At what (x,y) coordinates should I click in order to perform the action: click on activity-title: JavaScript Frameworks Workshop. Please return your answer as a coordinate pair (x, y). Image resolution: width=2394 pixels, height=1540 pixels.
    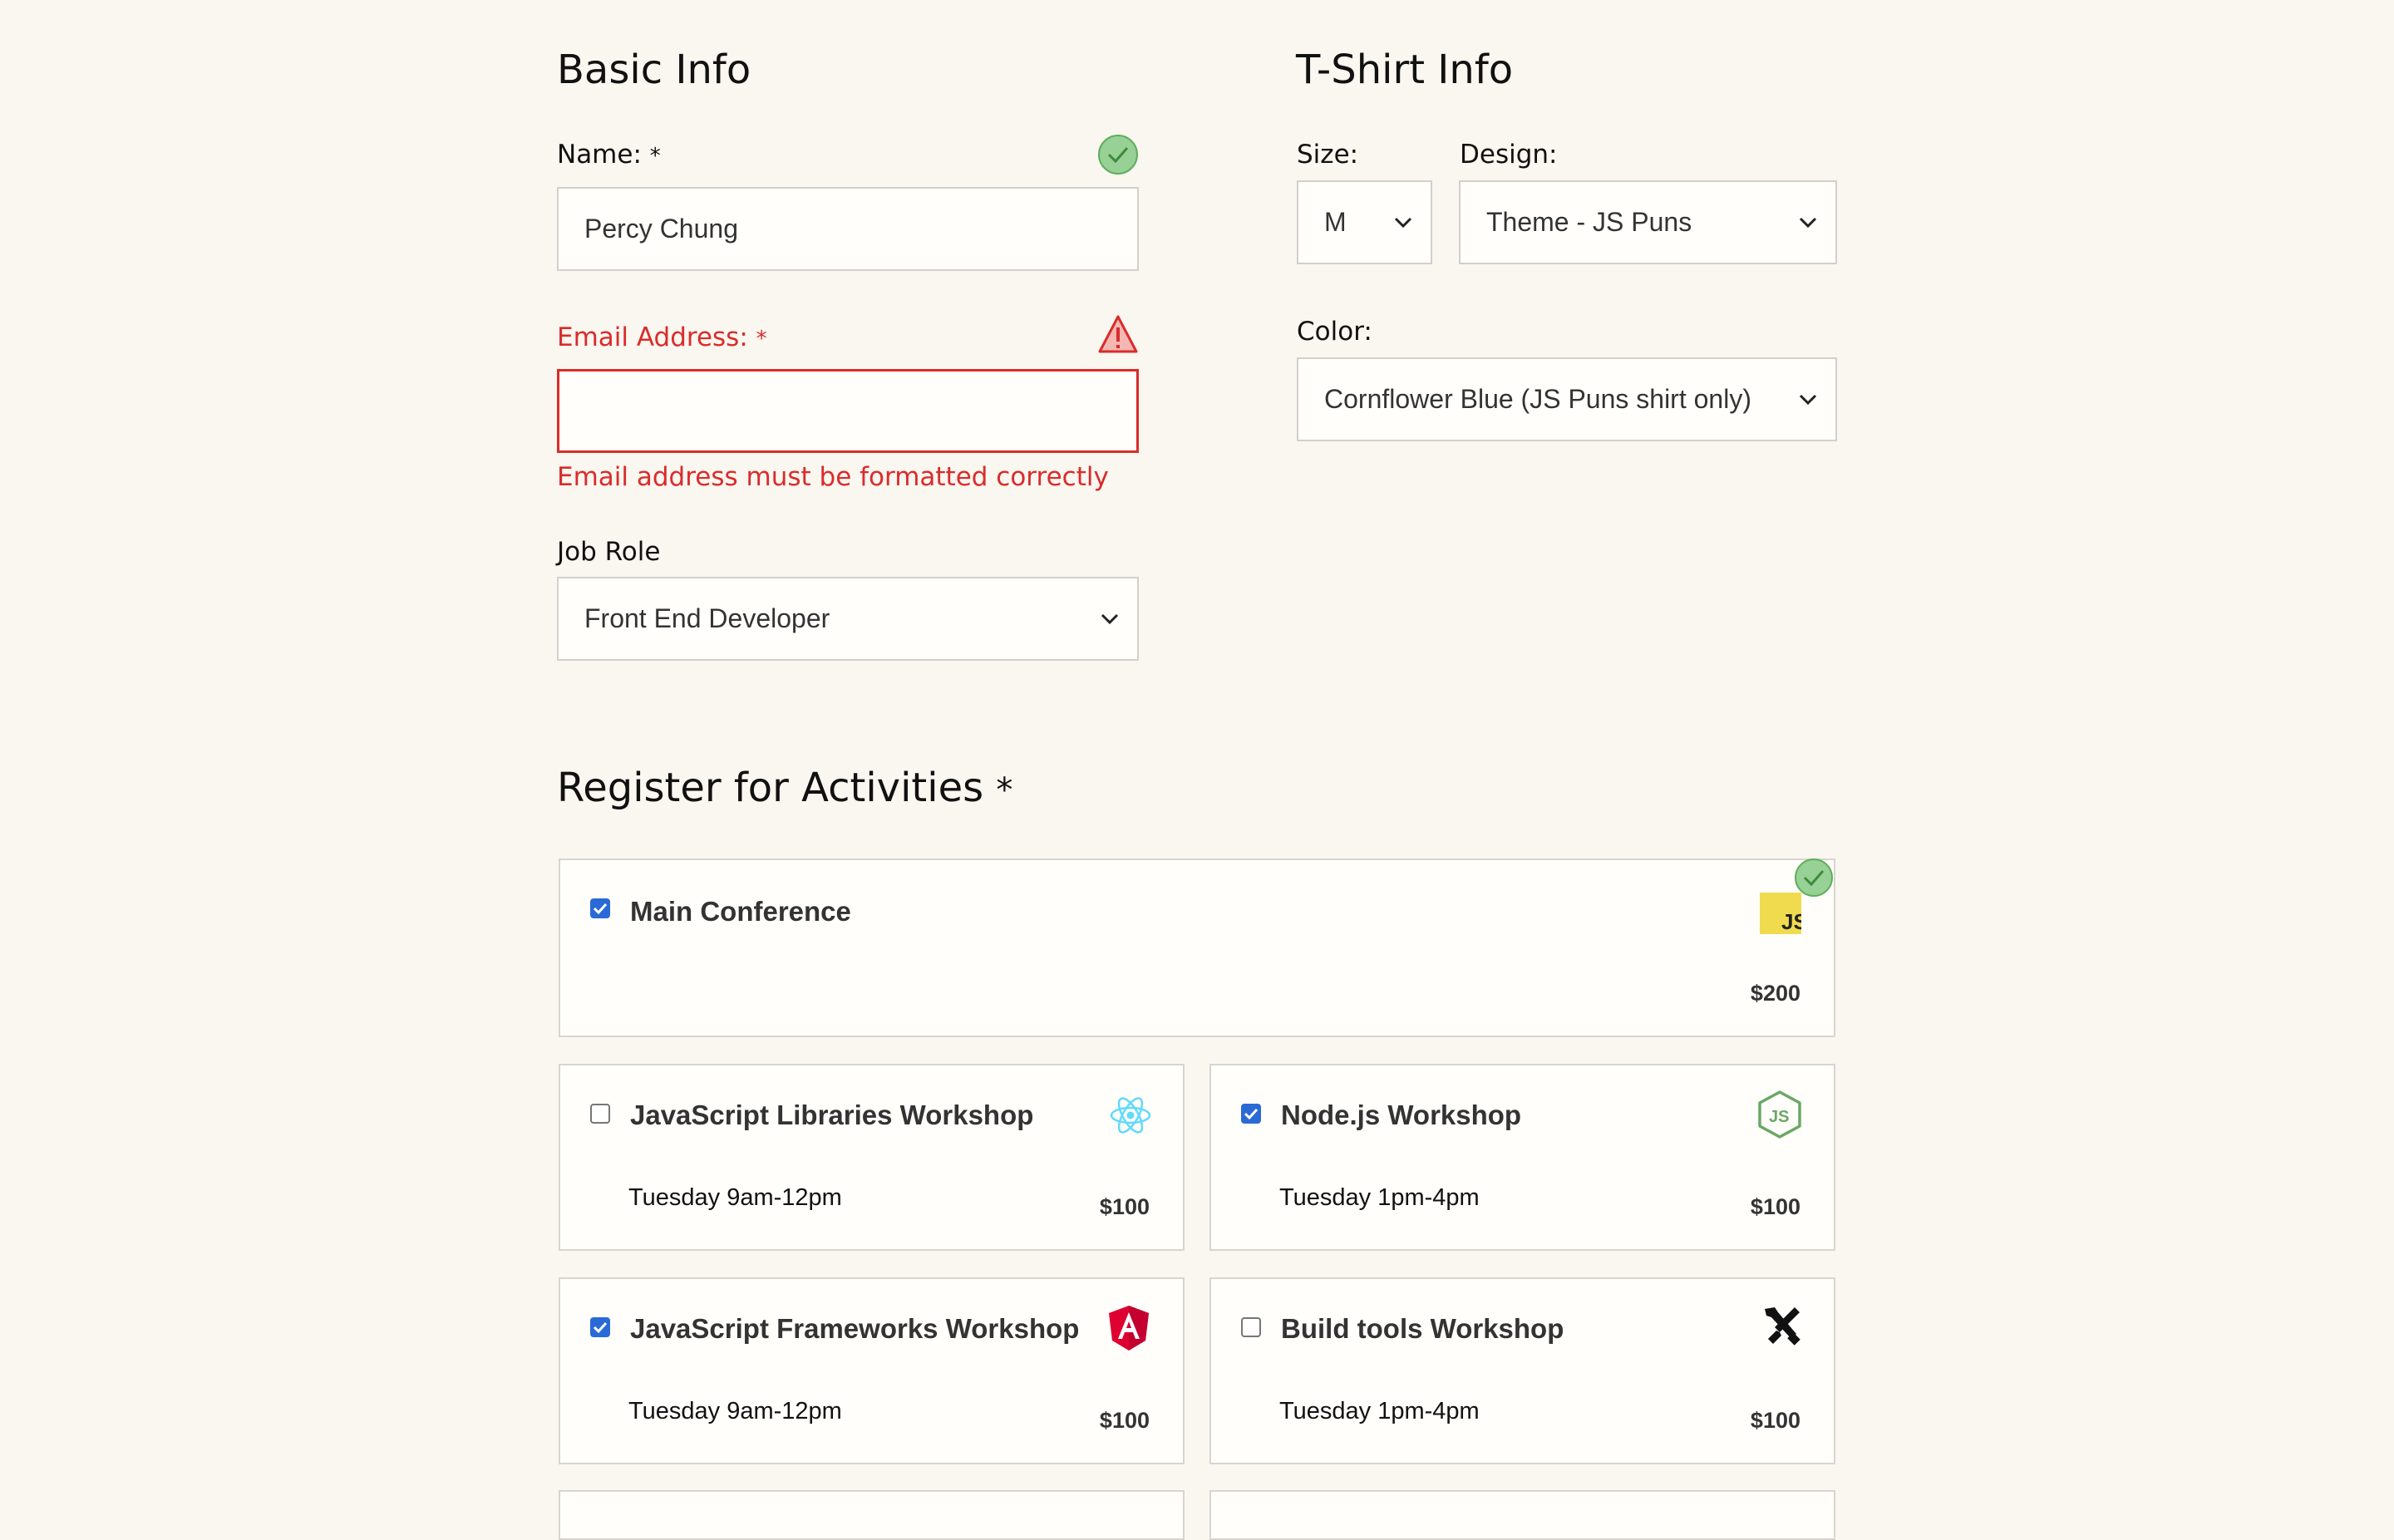
    Looking at the image, I should click on (855, 1328).